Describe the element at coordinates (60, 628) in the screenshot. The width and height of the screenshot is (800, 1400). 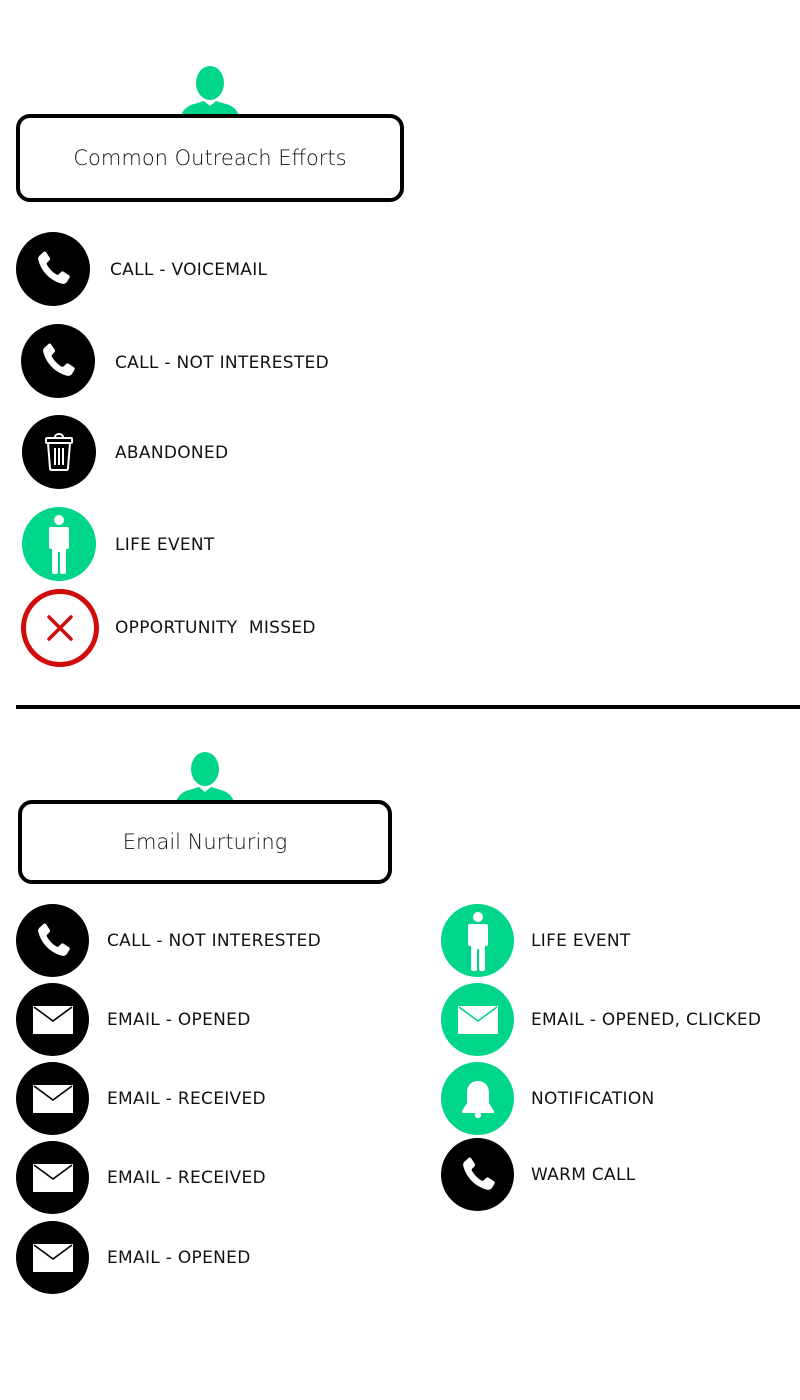
I see `x-close-icon` at that location.